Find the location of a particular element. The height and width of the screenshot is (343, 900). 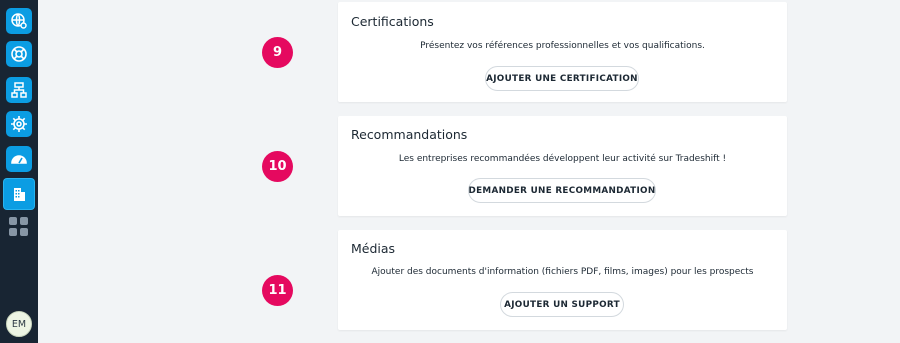

lifebuoy-icon is located at coordinates (19, 54).